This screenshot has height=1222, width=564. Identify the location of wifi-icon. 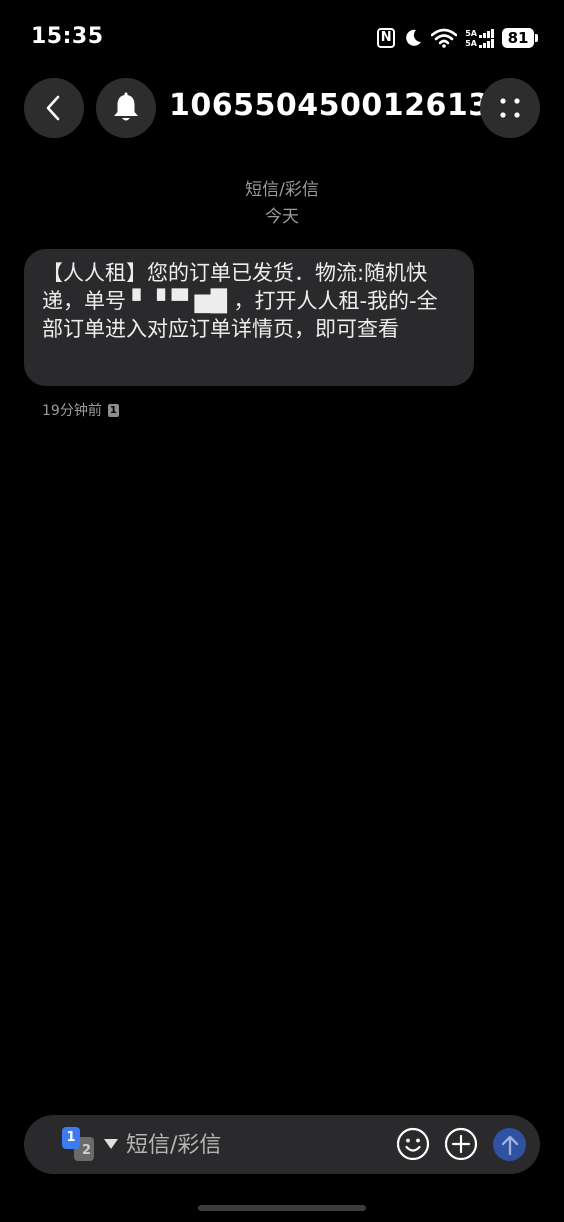
(444, 38).